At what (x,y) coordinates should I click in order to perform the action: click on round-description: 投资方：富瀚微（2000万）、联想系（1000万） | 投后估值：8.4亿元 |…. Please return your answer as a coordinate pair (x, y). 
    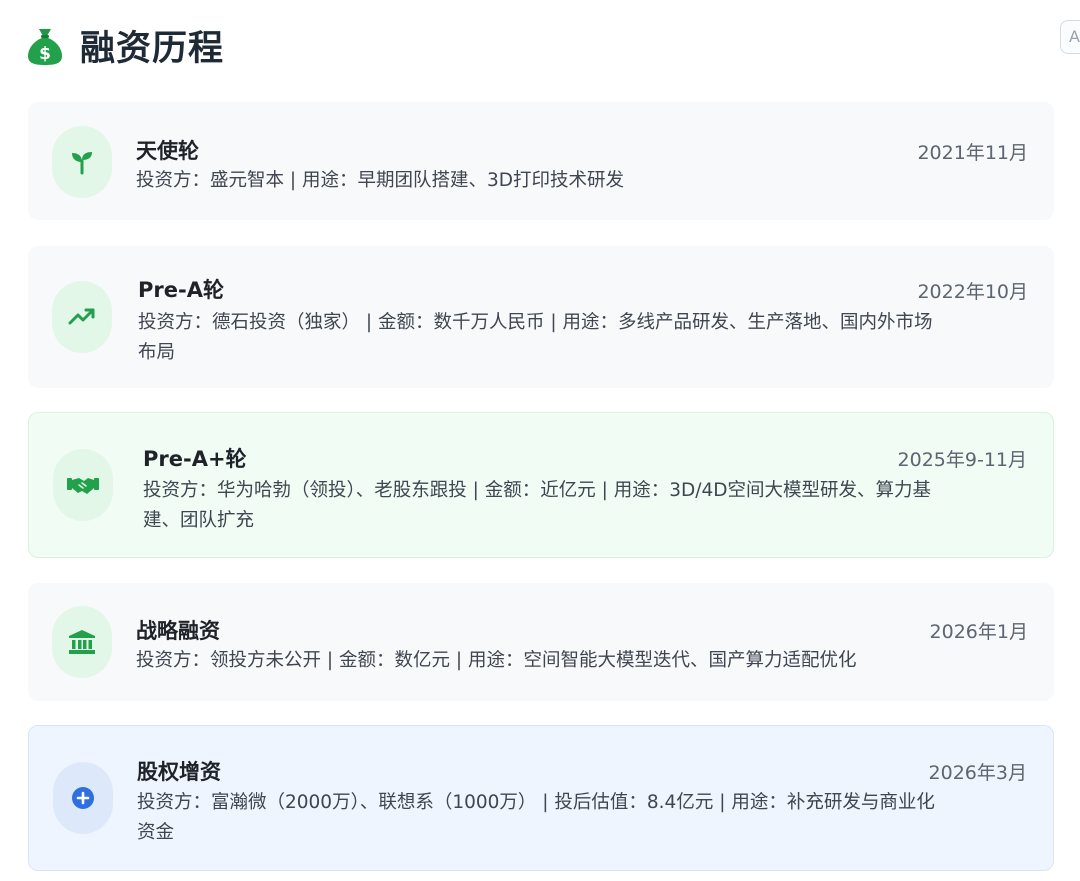
    Looking at the image, I should click on (536, 818).